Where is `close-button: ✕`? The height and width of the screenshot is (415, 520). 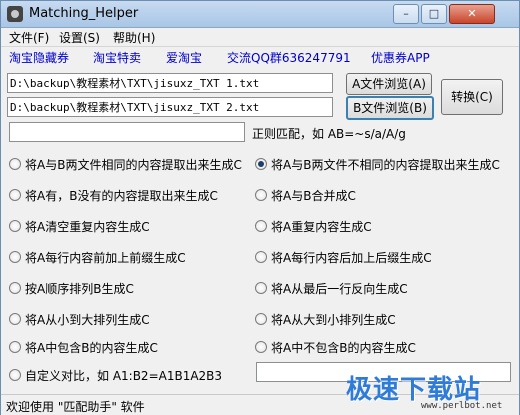 close-button: ✕ is located at coordinates (472, 14).